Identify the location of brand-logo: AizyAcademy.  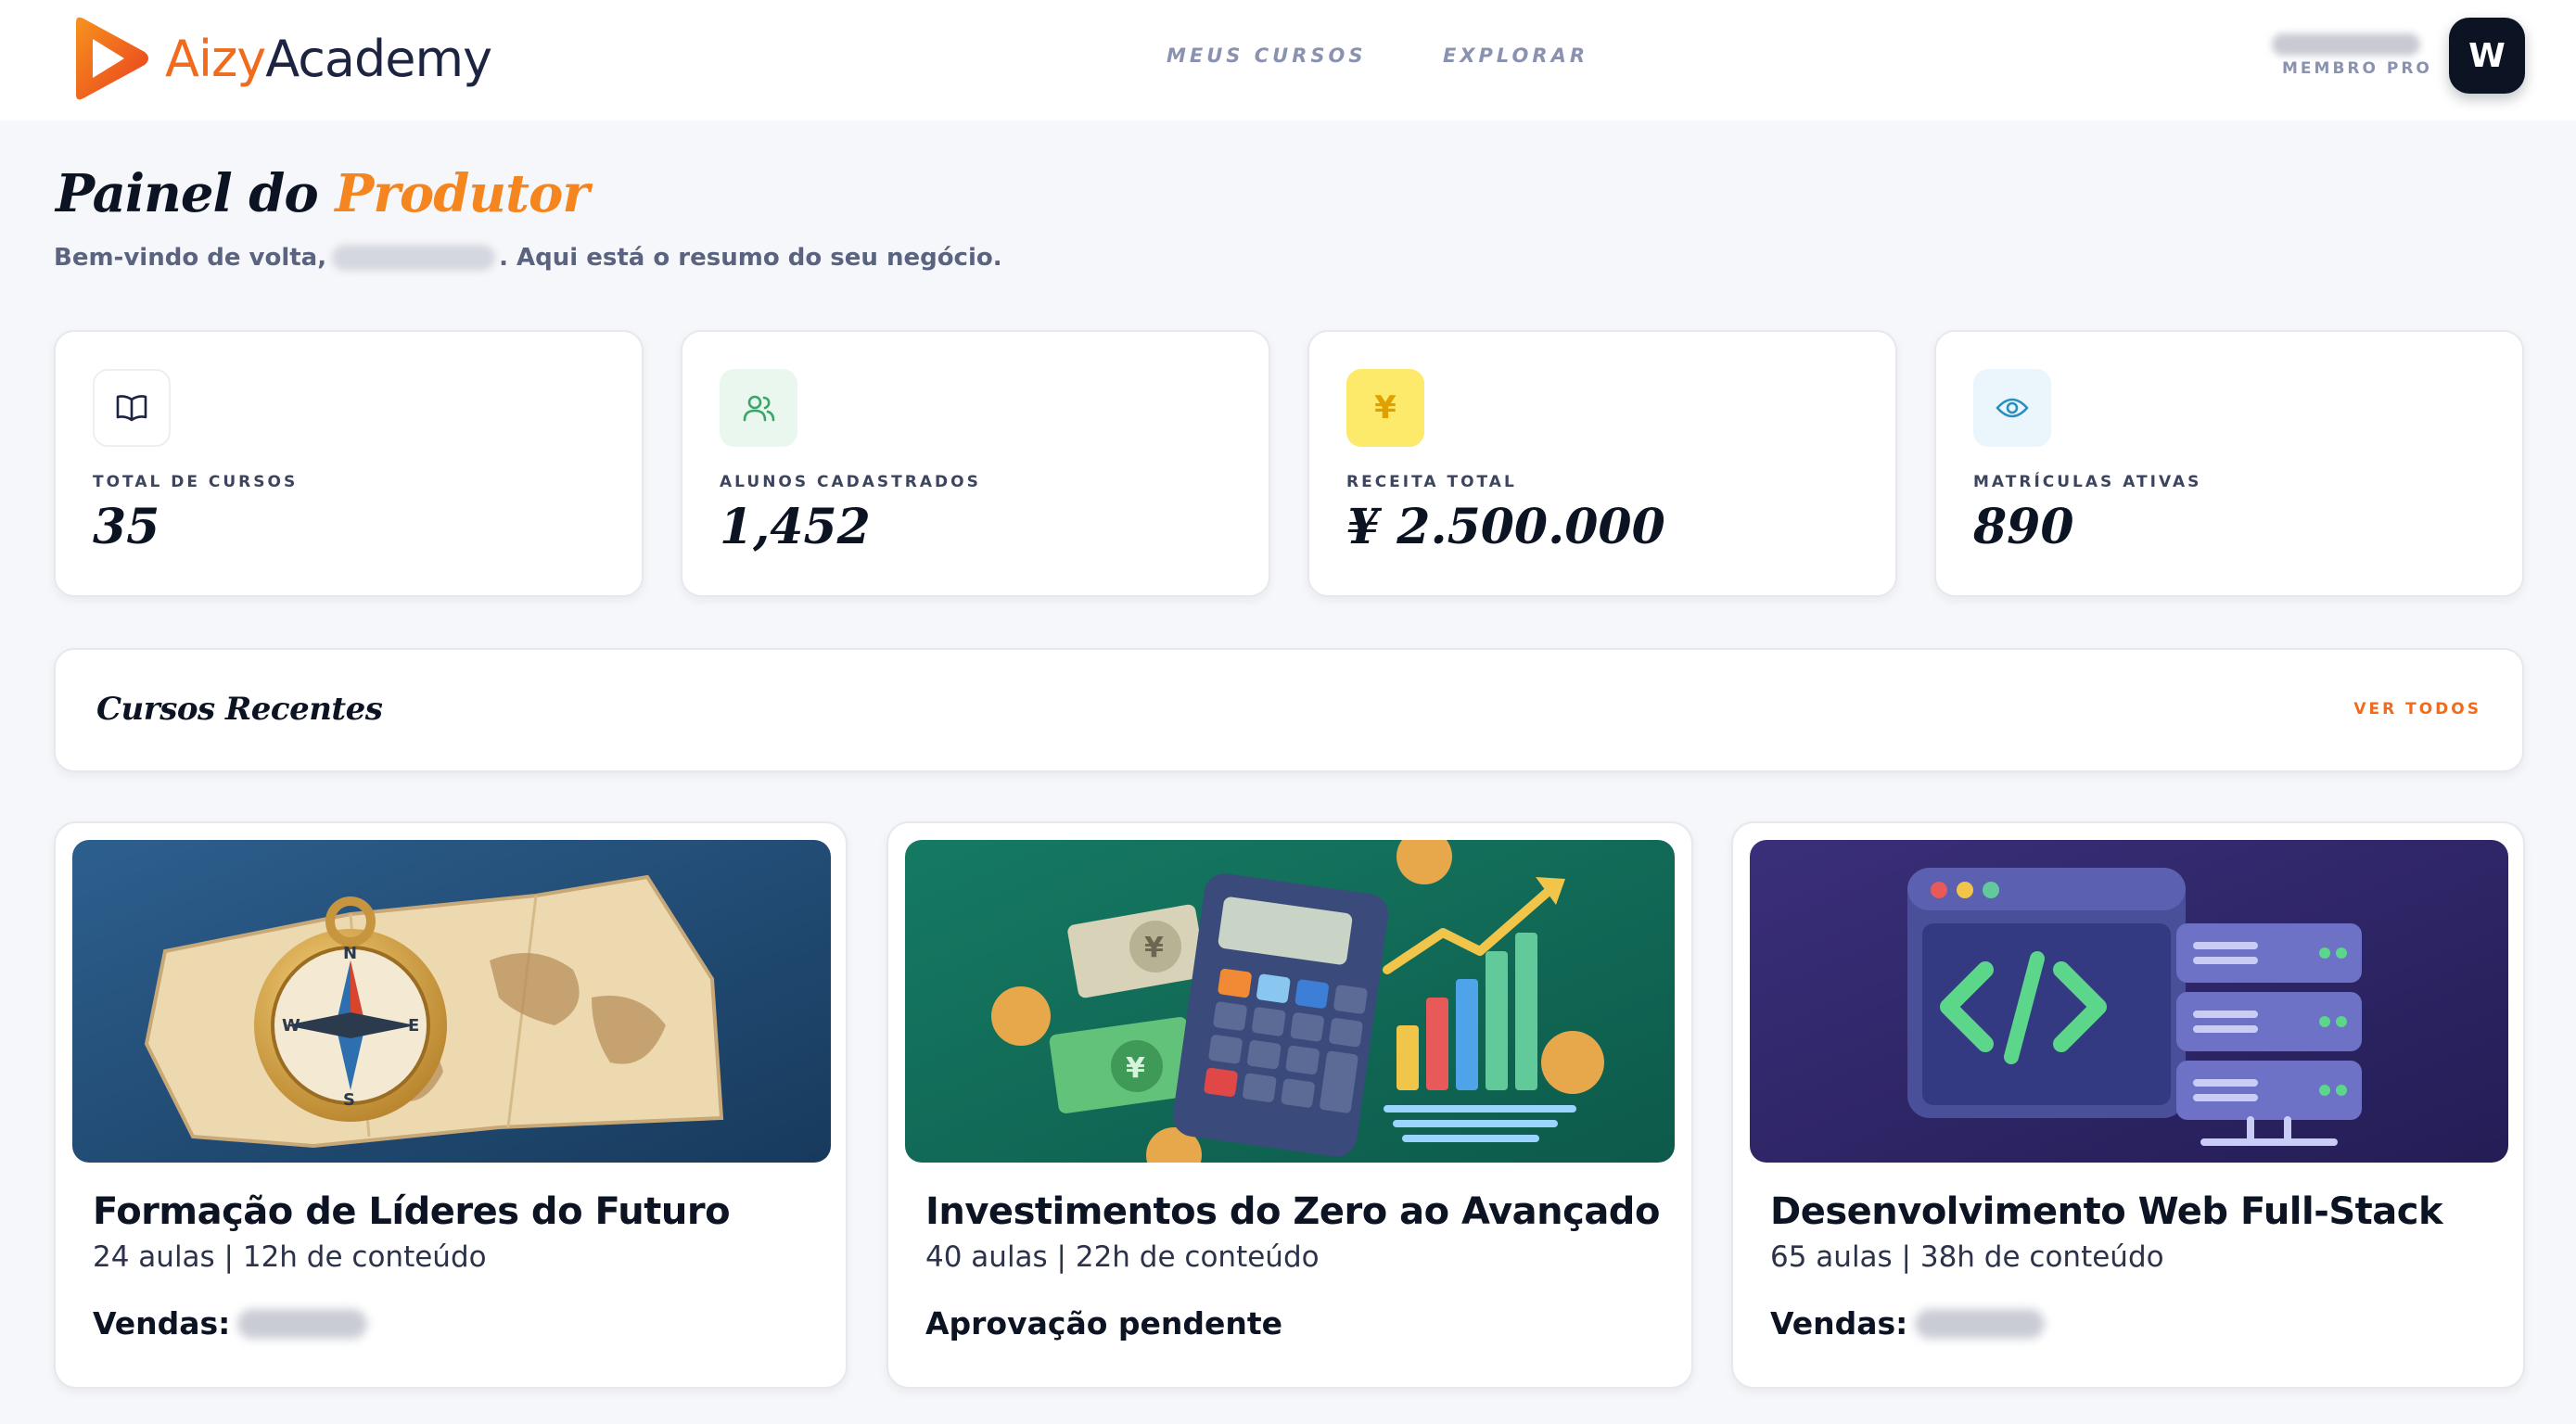
(281, 59).